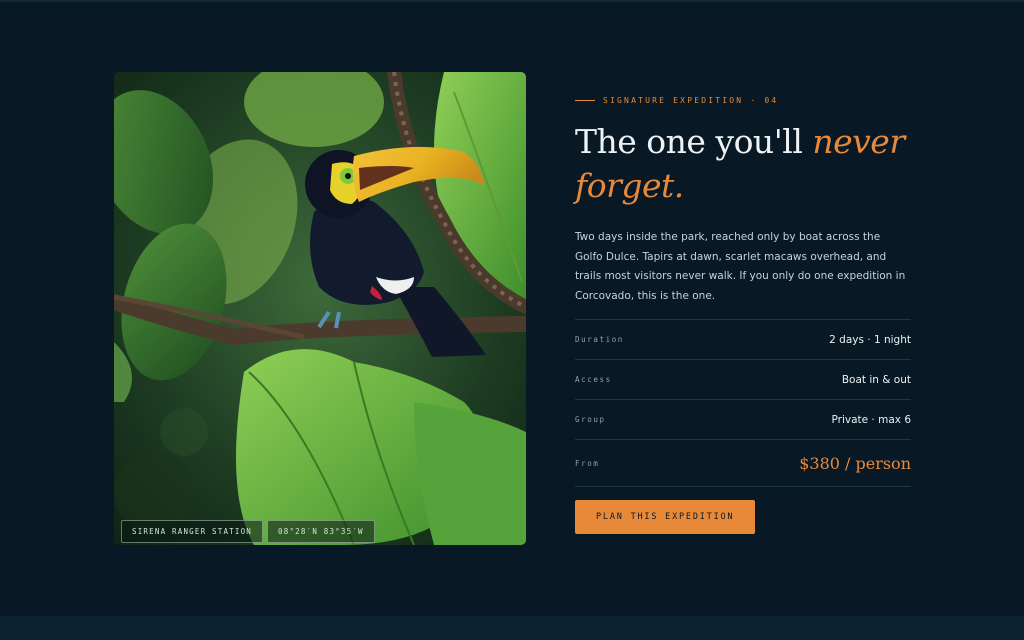 Image resolution: width=1024 pixels, height=640 pixels. I want to click on eyebrow: Signature Expedition · 04, so click(743, 100).